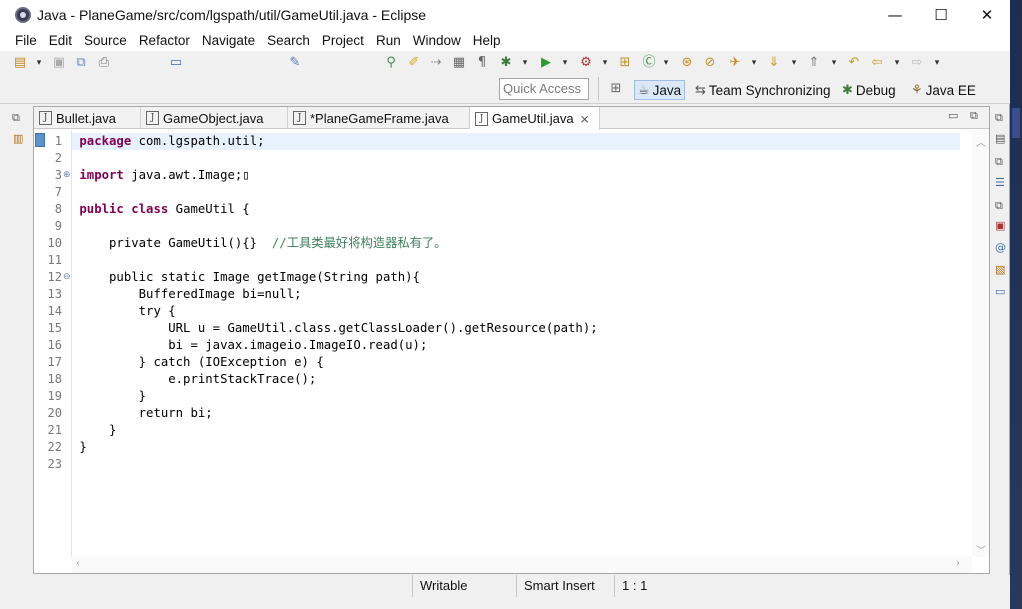 The height and width of the screenshot is (609, 1022). I want to click on menu-refactor: Refactor, so click(164, 40).